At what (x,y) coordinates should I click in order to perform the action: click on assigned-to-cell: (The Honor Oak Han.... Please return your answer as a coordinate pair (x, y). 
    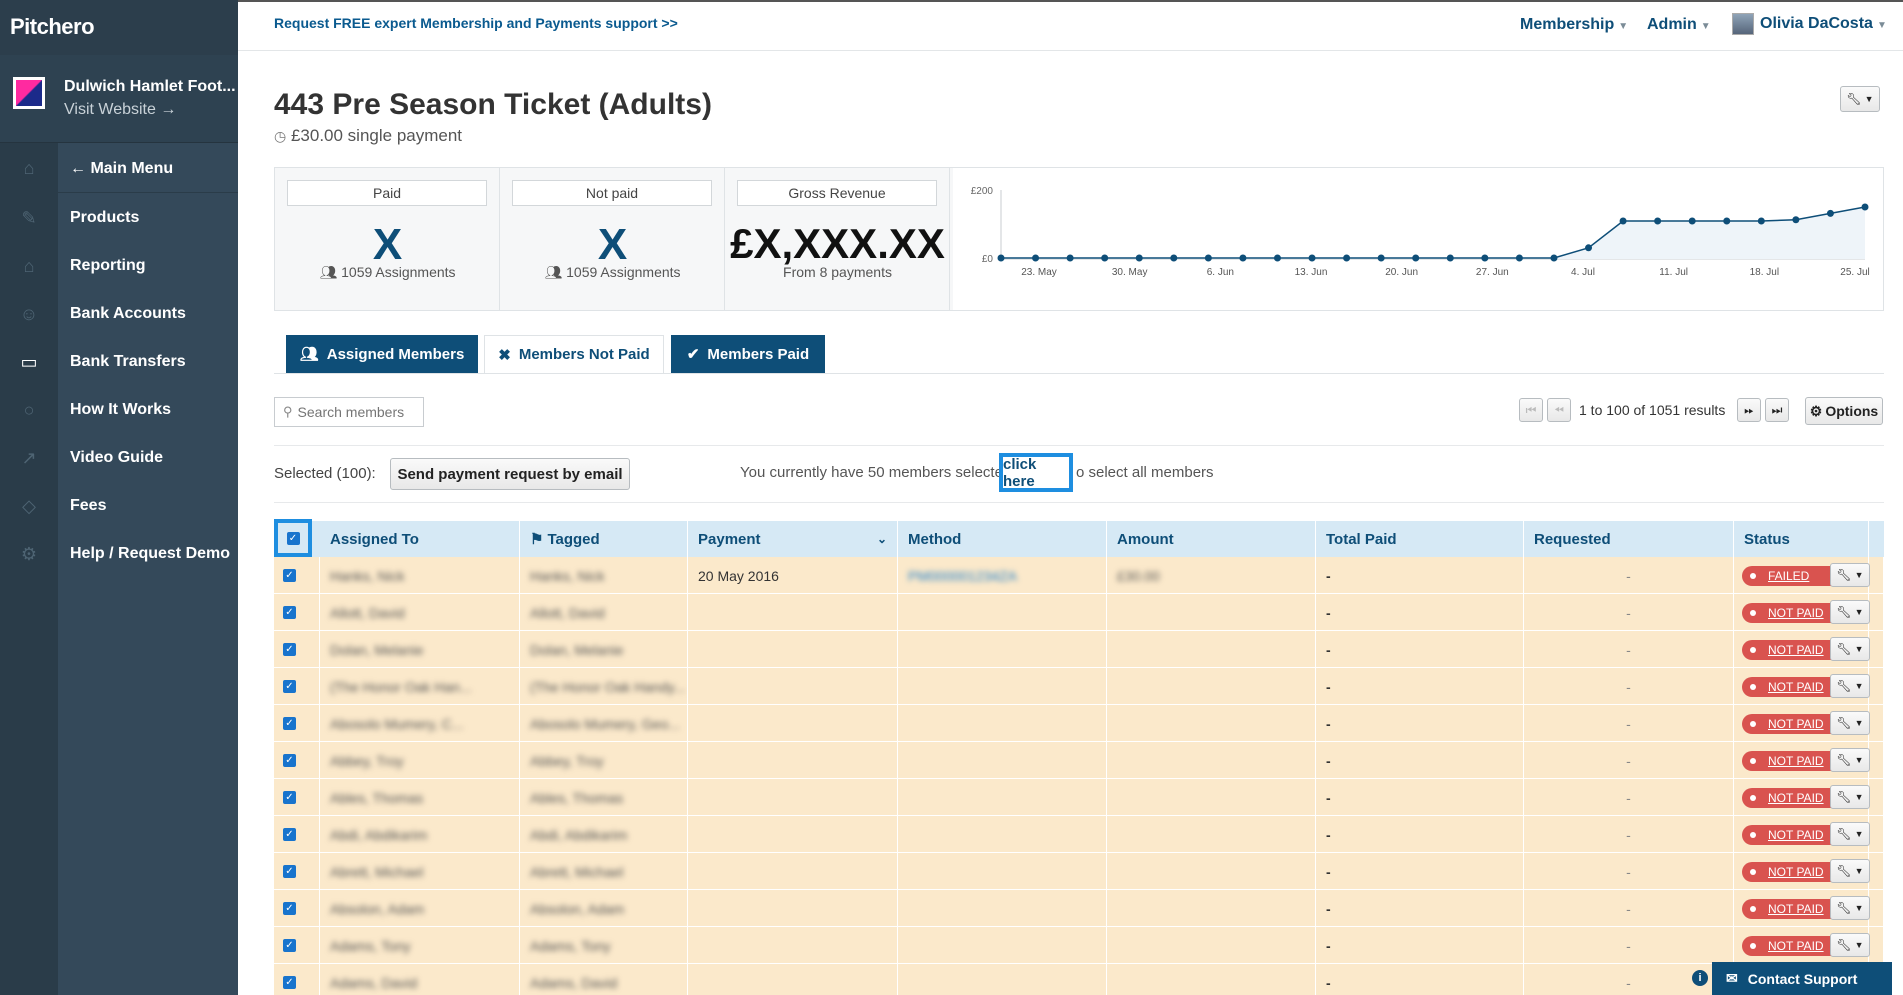
    Looking at the image, I should click on (420, 686).